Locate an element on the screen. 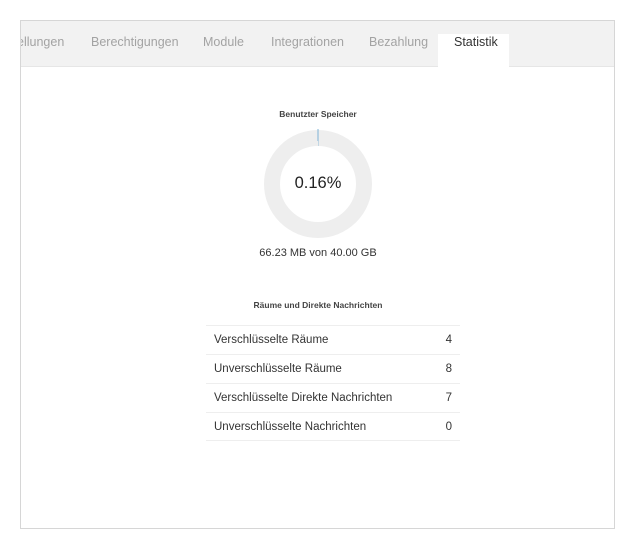 The width and height of the screenshot is (636, 550). table-row: Unverschlüsselte Räume 8 is located at coordinates (333, 368).